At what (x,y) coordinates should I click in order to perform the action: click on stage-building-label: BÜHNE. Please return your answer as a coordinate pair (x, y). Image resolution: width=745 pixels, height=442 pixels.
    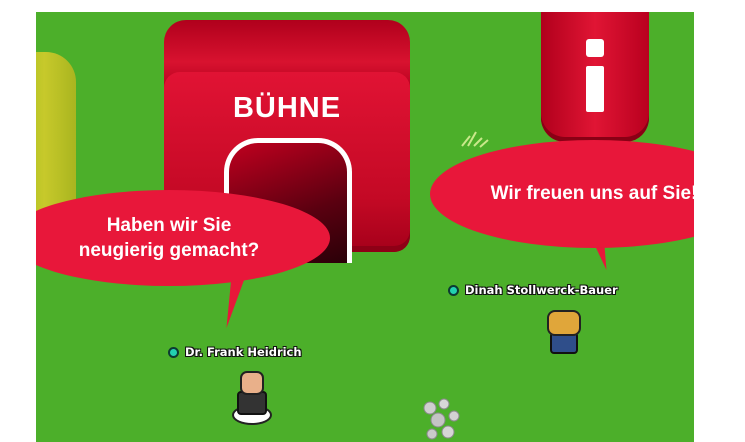
    Looking at the image, I should click on (287, 108).